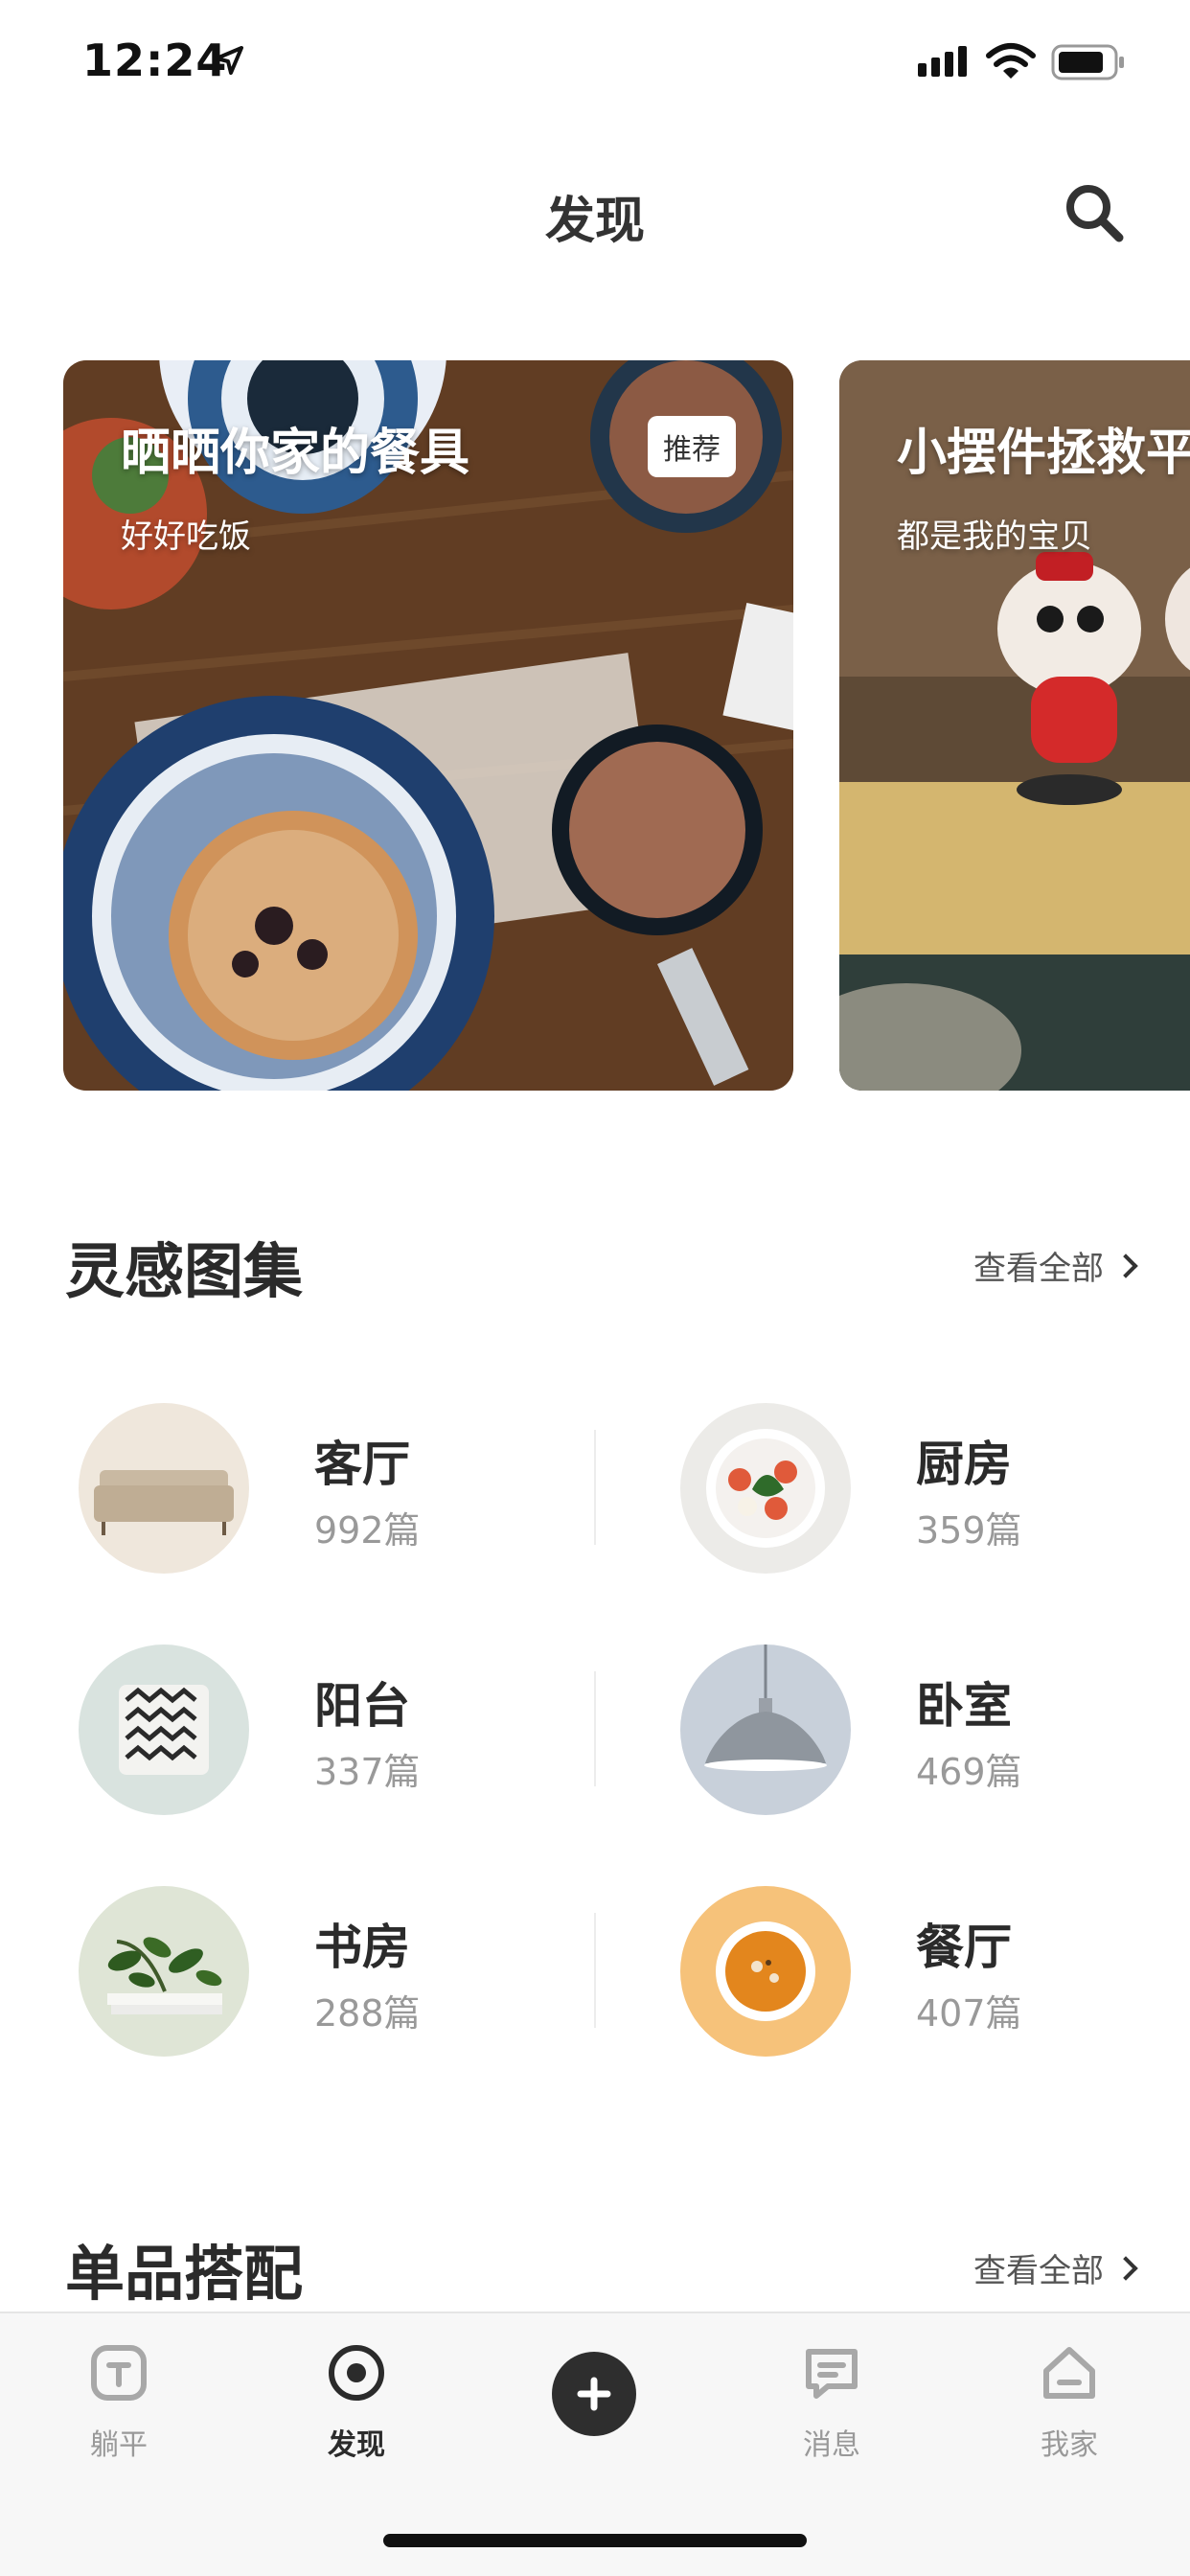  I want to click on inspiration-item-name: 餐厅, so click(964, 1947).